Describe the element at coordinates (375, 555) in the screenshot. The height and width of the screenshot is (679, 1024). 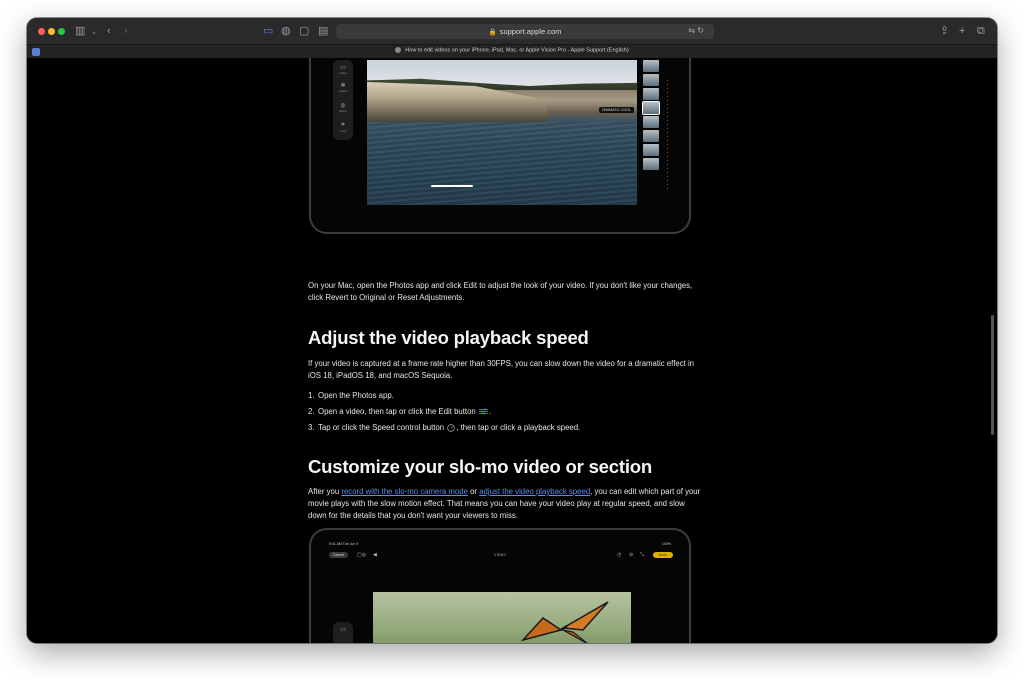
I see `volume-icon: ◀` at that location.